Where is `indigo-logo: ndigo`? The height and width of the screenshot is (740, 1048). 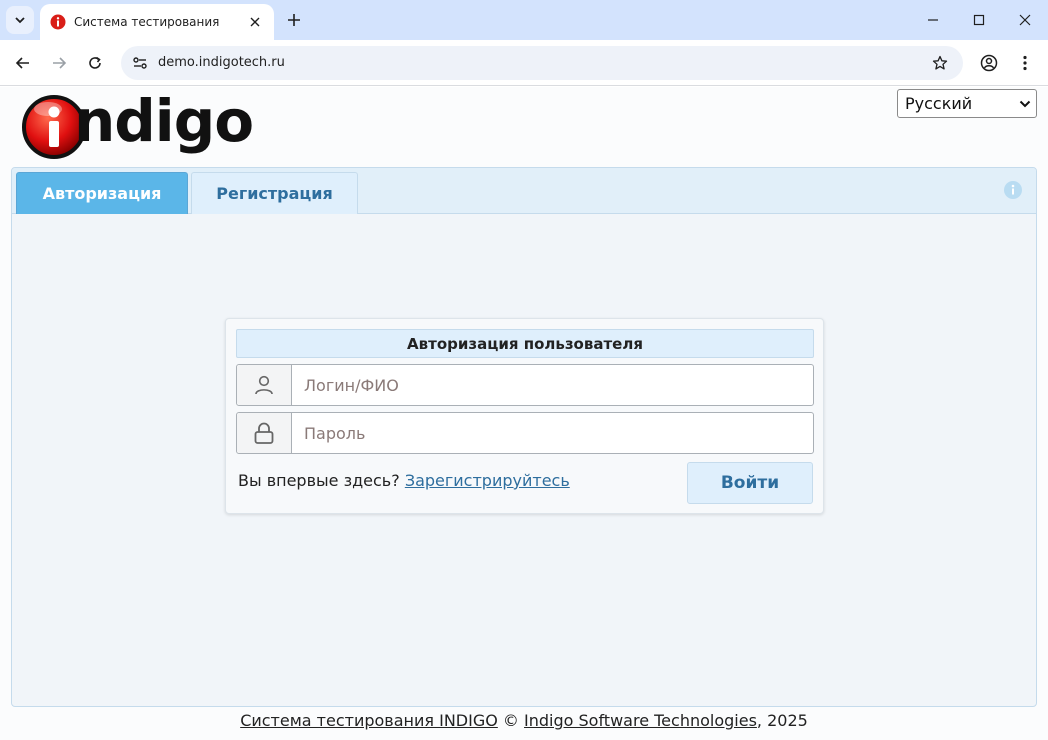
indigo-logo: ndigo is located at coordinates (137, 124).